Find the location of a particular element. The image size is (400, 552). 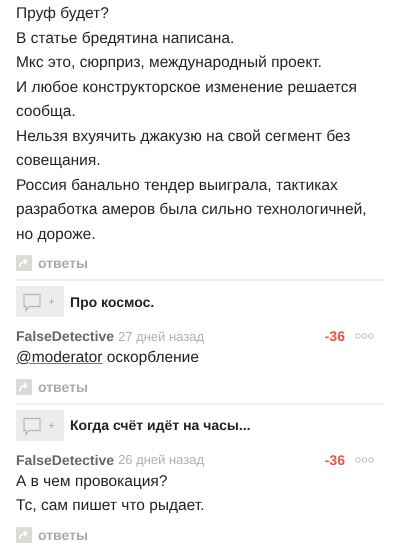

comment-text: Пруф будет? is located at coordinates (63, 14).